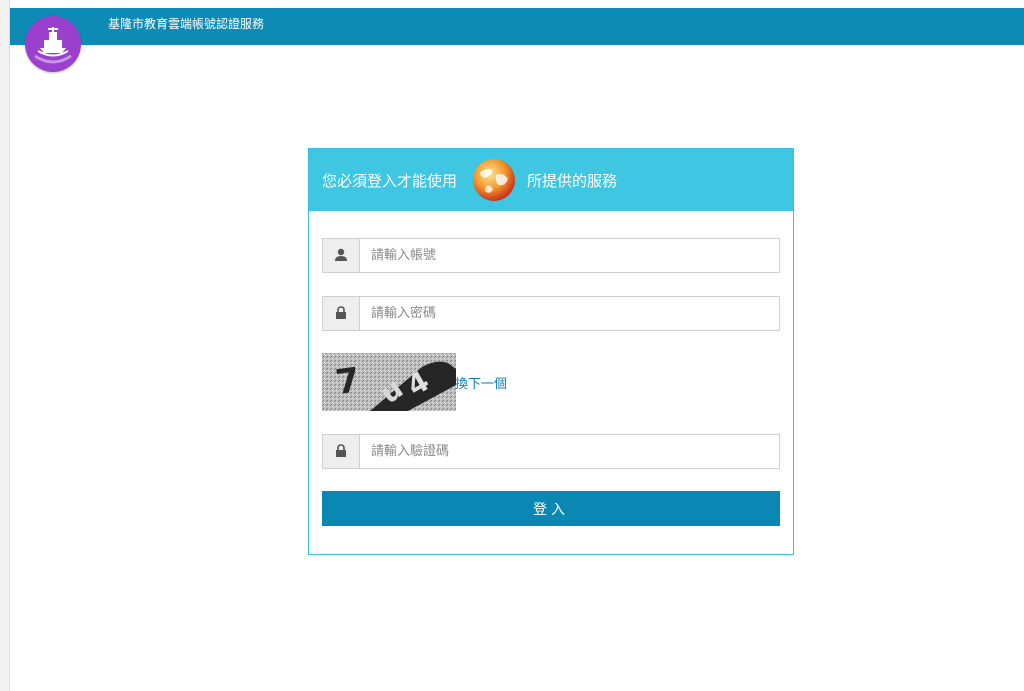 This screenshot has height=691, width=1024. I want to click on password-input, so click(571, 313).